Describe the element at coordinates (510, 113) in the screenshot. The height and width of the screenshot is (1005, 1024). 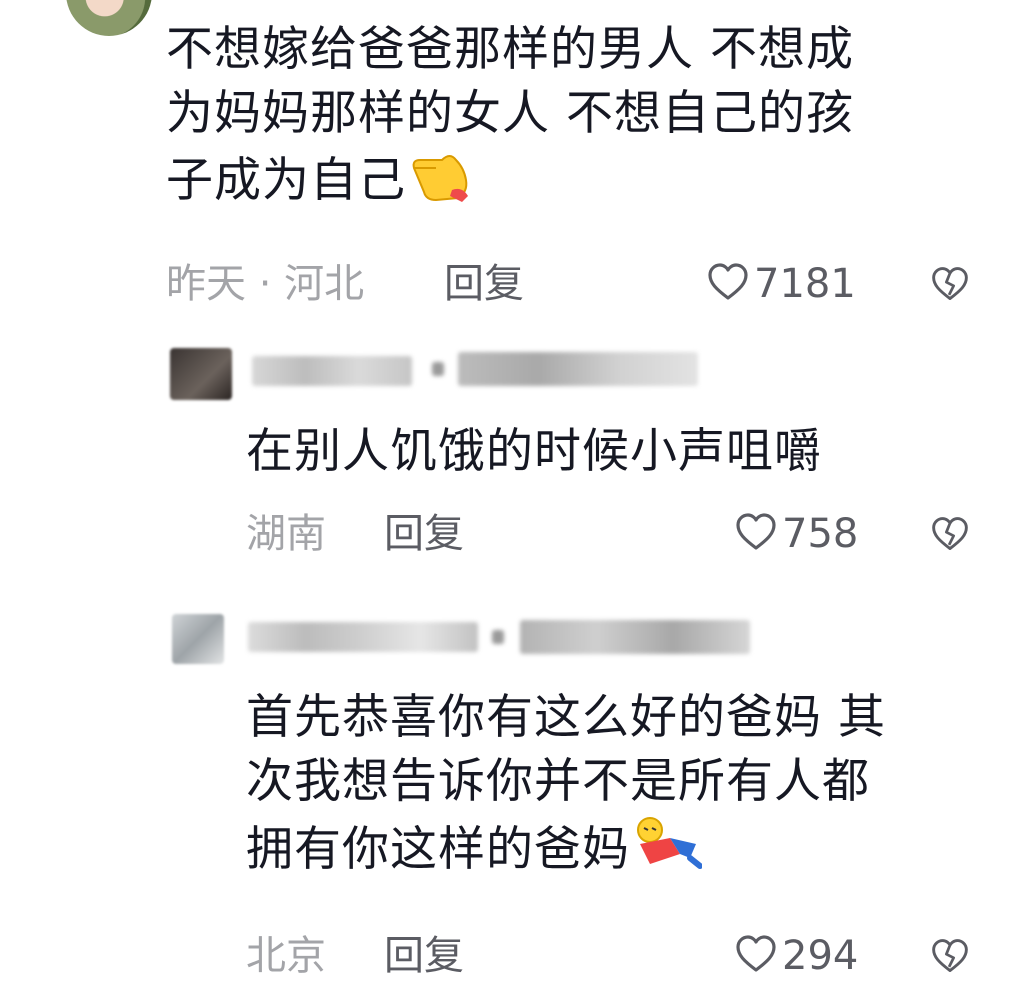
I see `comment-line: 为妈妈那样的女人 不想自己的孩` at that location.